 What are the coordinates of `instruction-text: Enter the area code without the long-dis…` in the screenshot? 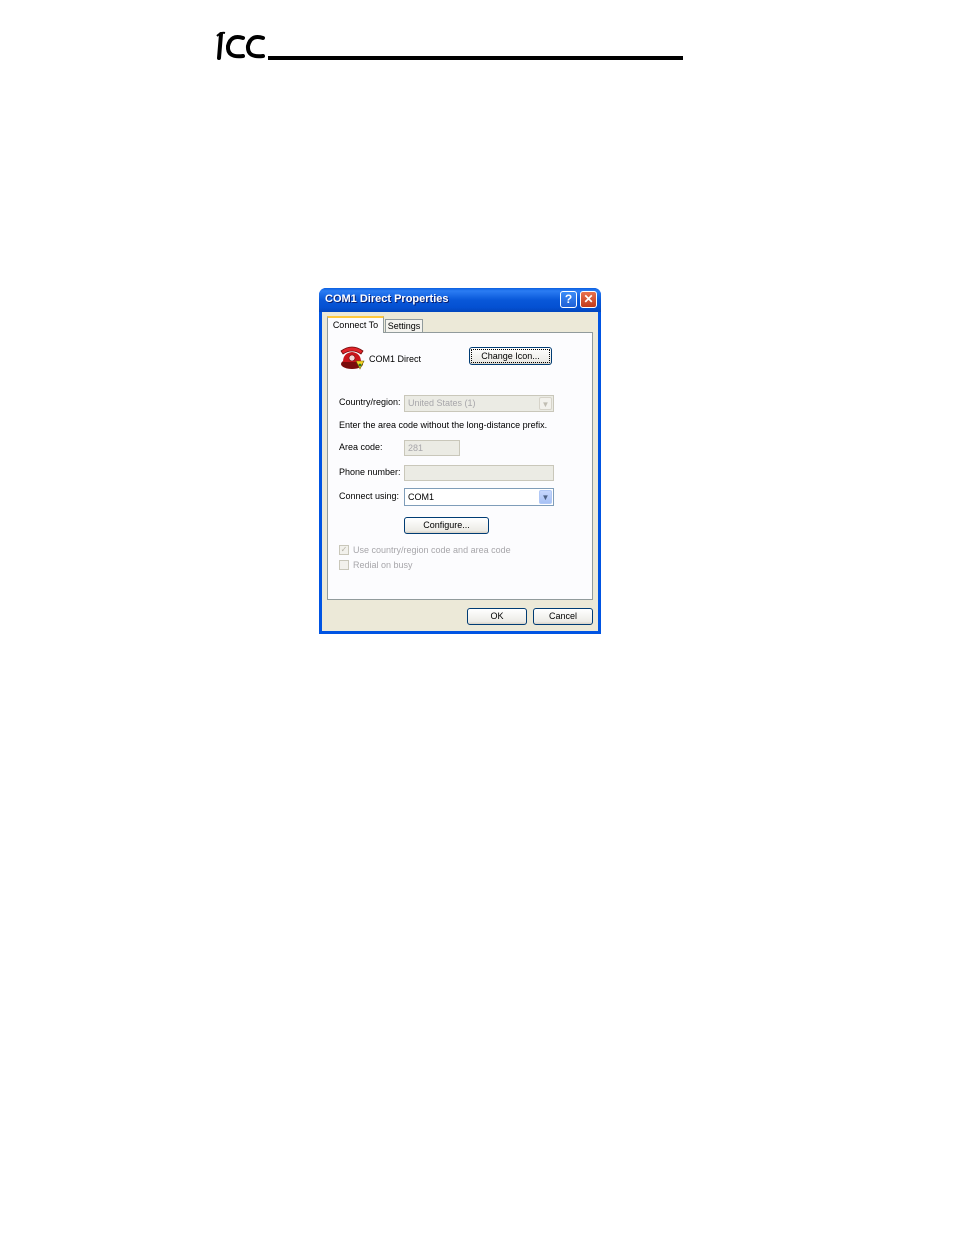 It's located at (443, 425).